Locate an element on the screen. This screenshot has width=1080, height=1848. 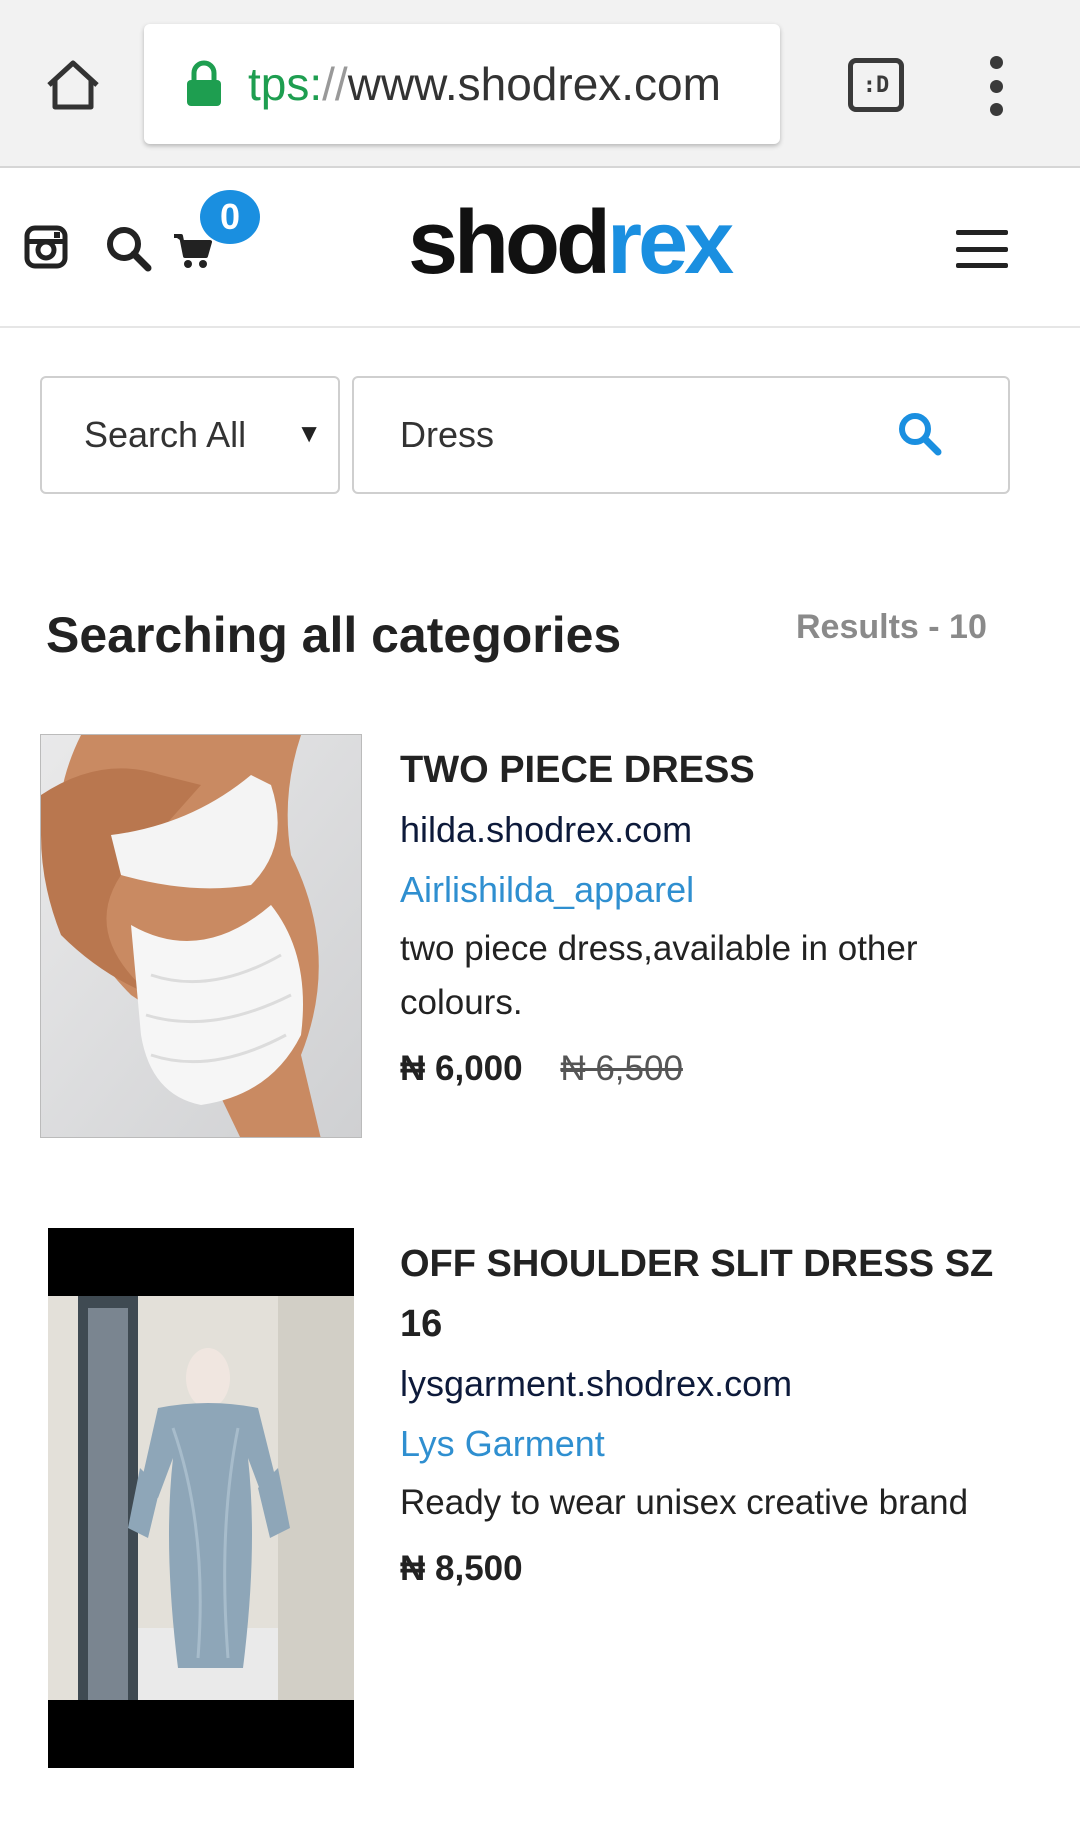
category-select: Search All ▼ is located at coordinates (190, 435).